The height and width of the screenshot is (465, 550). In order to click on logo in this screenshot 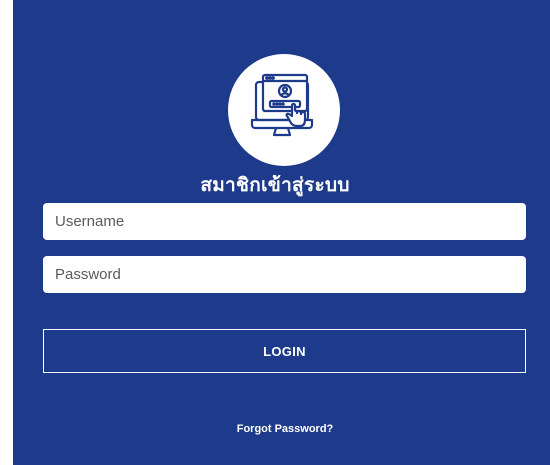, I will do `click(284, 110)`.